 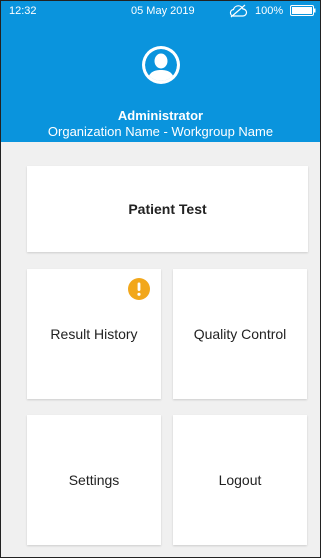 What do you see at coordinates (23, 11) in the screenshot?
I see `status-time: 12:32` at bounding box center [23, 11].